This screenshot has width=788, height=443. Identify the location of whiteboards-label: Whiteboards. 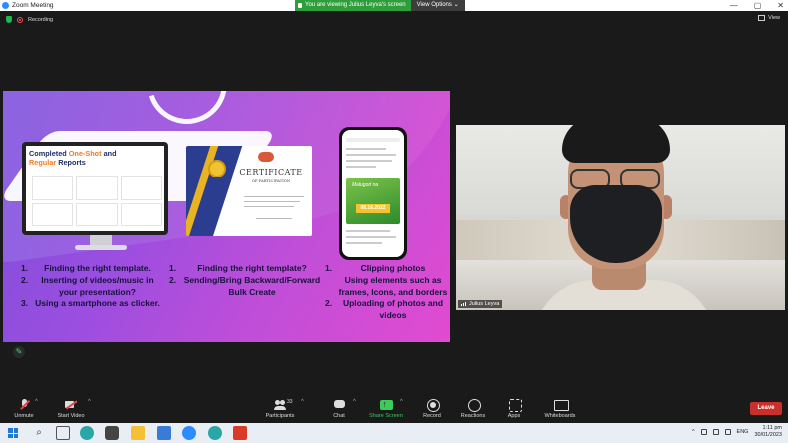
(560, 416).